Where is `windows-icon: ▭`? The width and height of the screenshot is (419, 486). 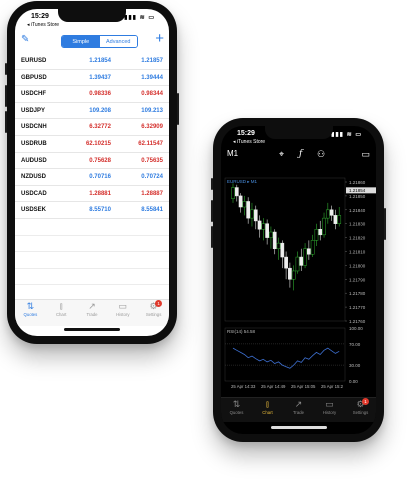
windows-icon: ▭ is located at coordinates (365, 154).